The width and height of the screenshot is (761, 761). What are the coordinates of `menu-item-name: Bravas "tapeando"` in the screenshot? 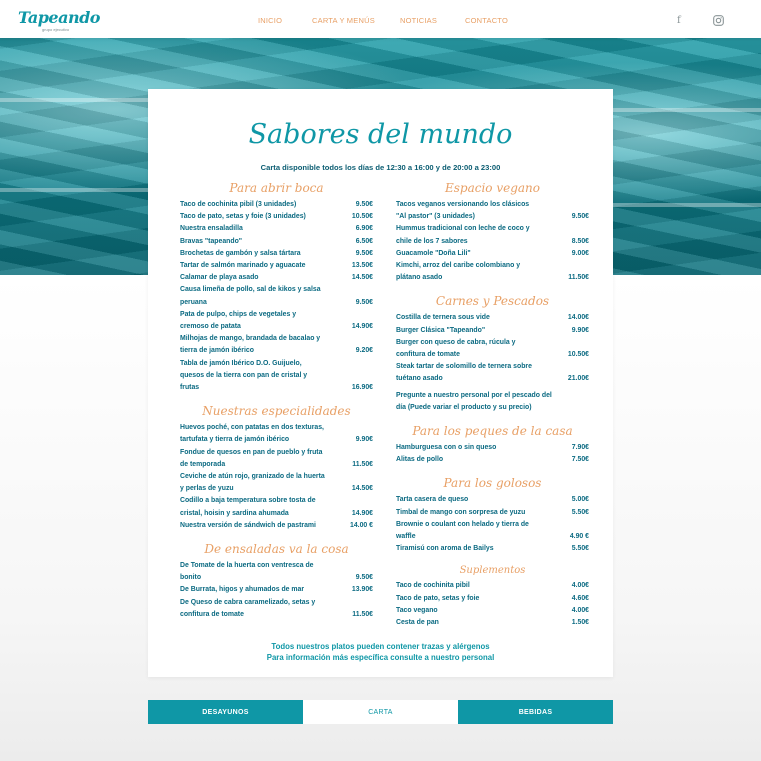 It's located at (211, 241).